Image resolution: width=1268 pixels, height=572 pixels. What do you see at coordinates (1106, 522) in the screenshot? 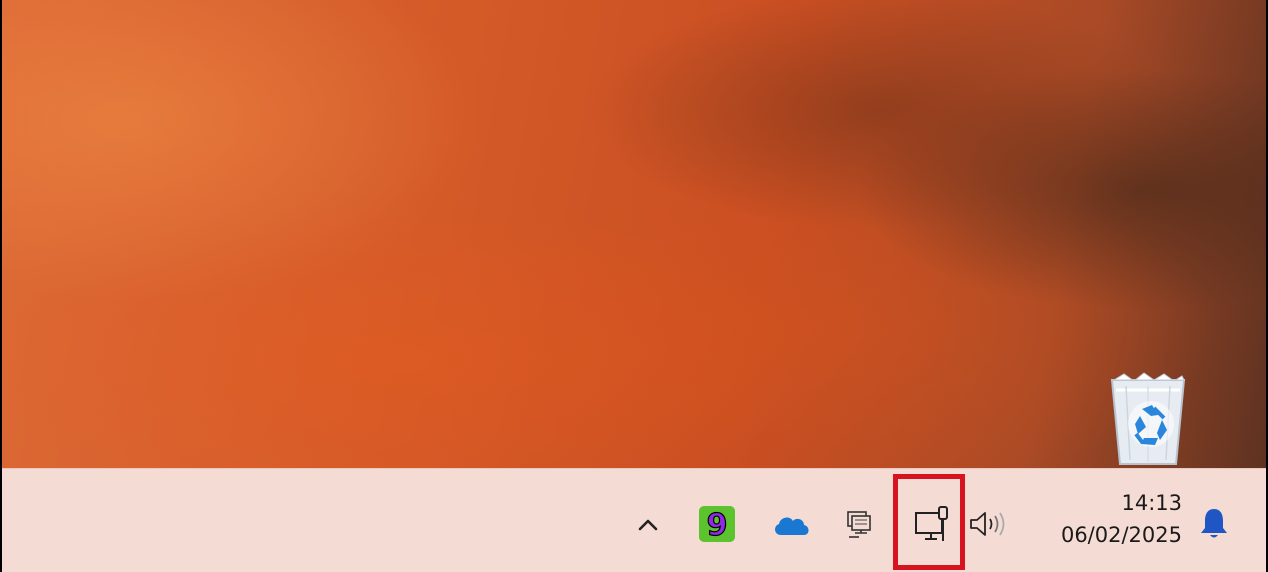
I see `system-clock: 14:13 06/02/2025` at bounding box center [1106, 522].